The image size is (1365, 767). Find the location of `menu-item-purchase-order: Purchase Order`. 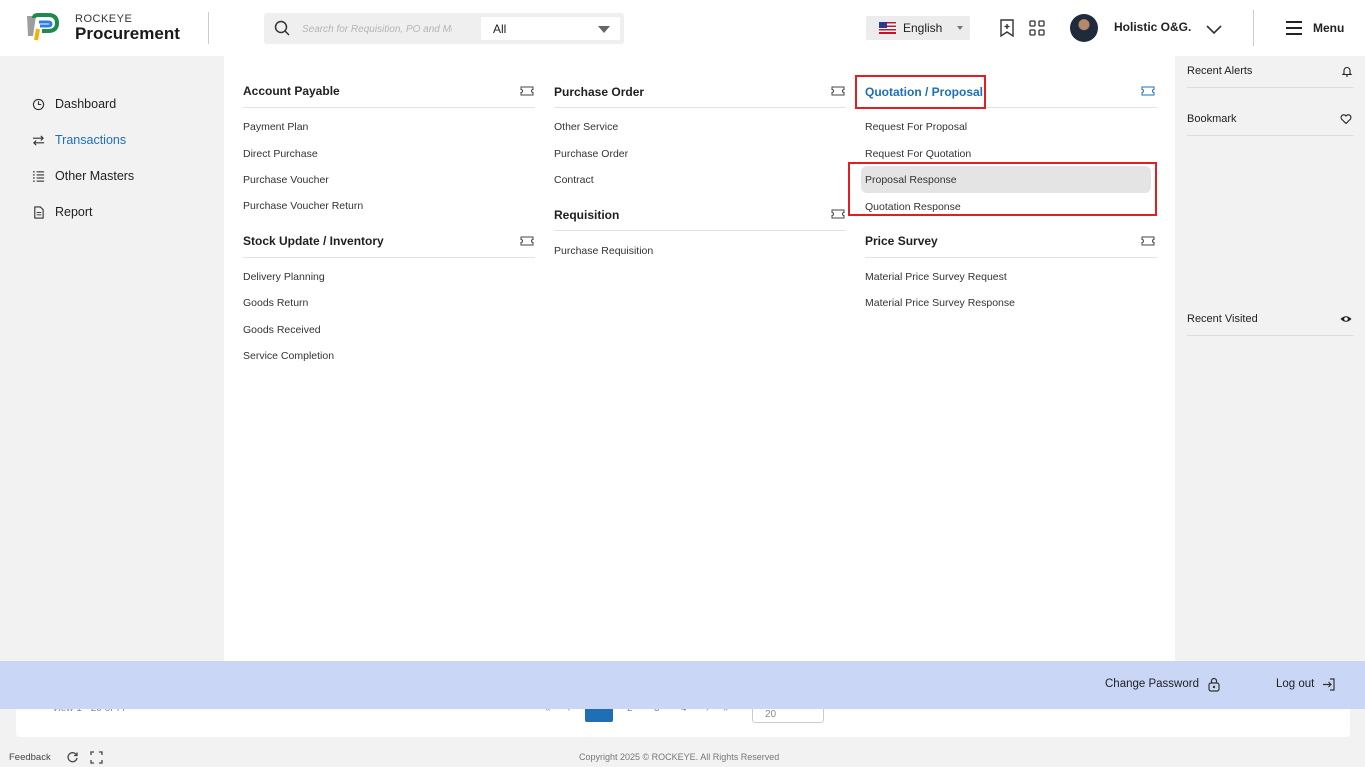

menu-item-purchase-order: Purchase Order is located at coordinates (591, 154).